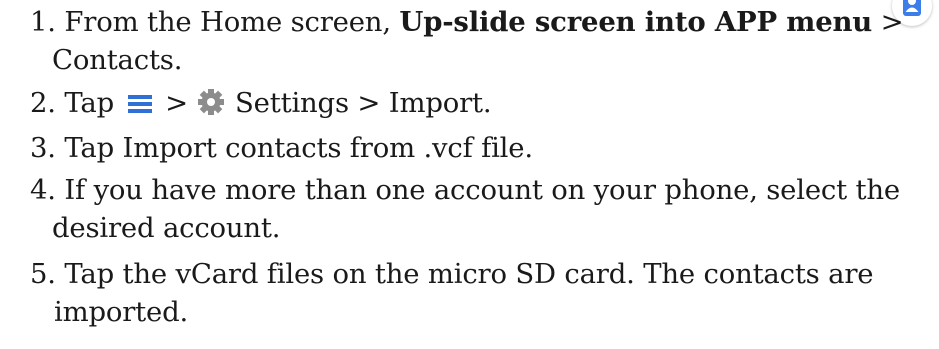  What do you see at coordinates (359, 103) in the screenshot?
I see `step-2-text-end: Settings > Import.` at bounding box center [359, 103].